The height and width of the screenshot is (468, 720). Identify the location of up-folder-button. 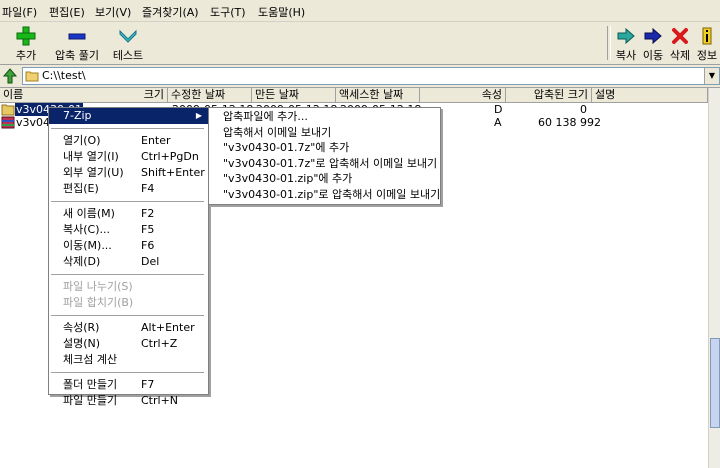
(10, 76).